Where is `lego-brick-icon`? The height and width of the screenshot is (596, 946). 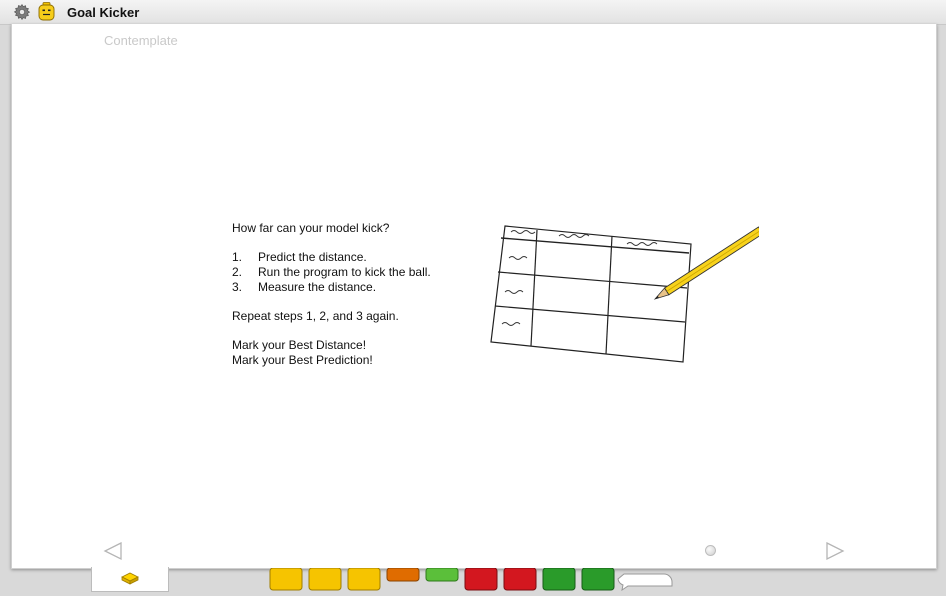 lego-brick-icon is located at coordinates (130, 580).